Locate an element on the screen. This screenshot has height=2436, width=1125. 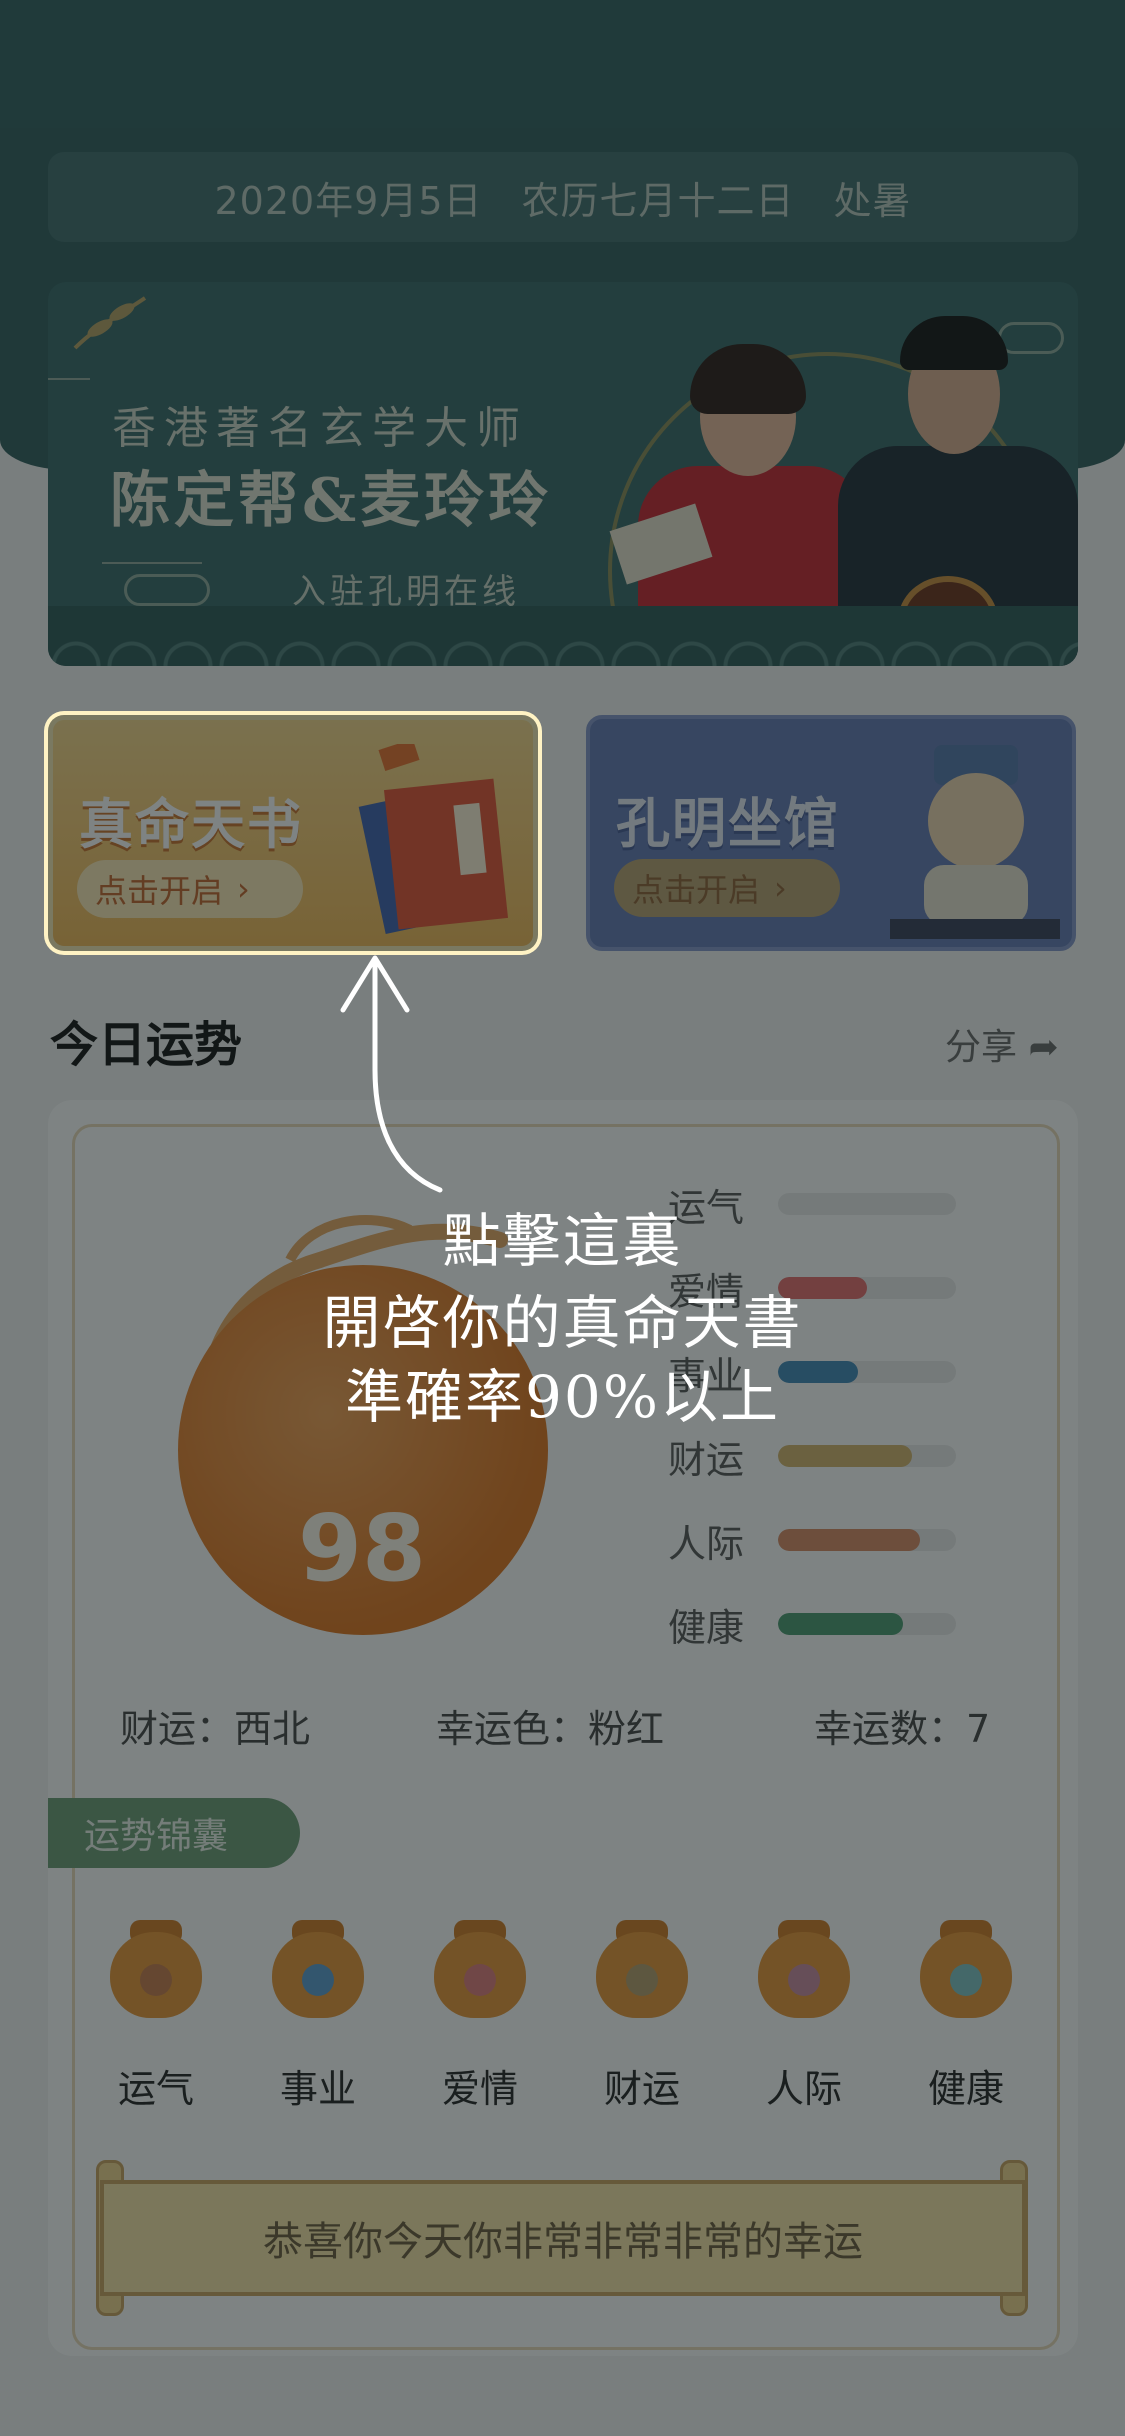
coach-text-line2: 開啓你的真命天書 is located at coordinates (562, 1323).